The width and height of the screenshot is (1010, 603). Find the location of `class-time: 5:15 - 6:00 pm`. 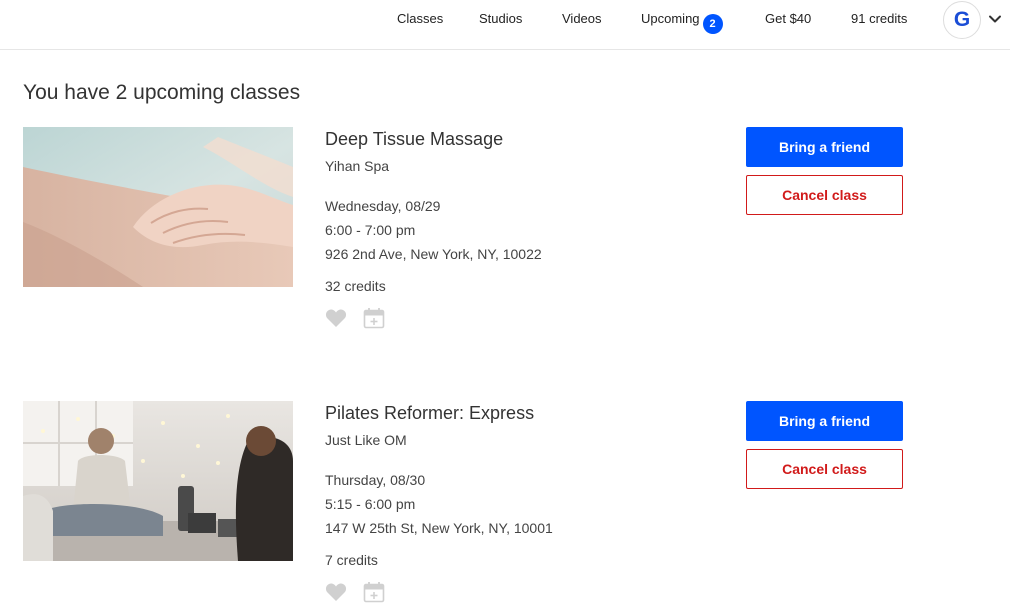

class-time: 5:15 - 6:00 pm is located at coordinates (370, 504).